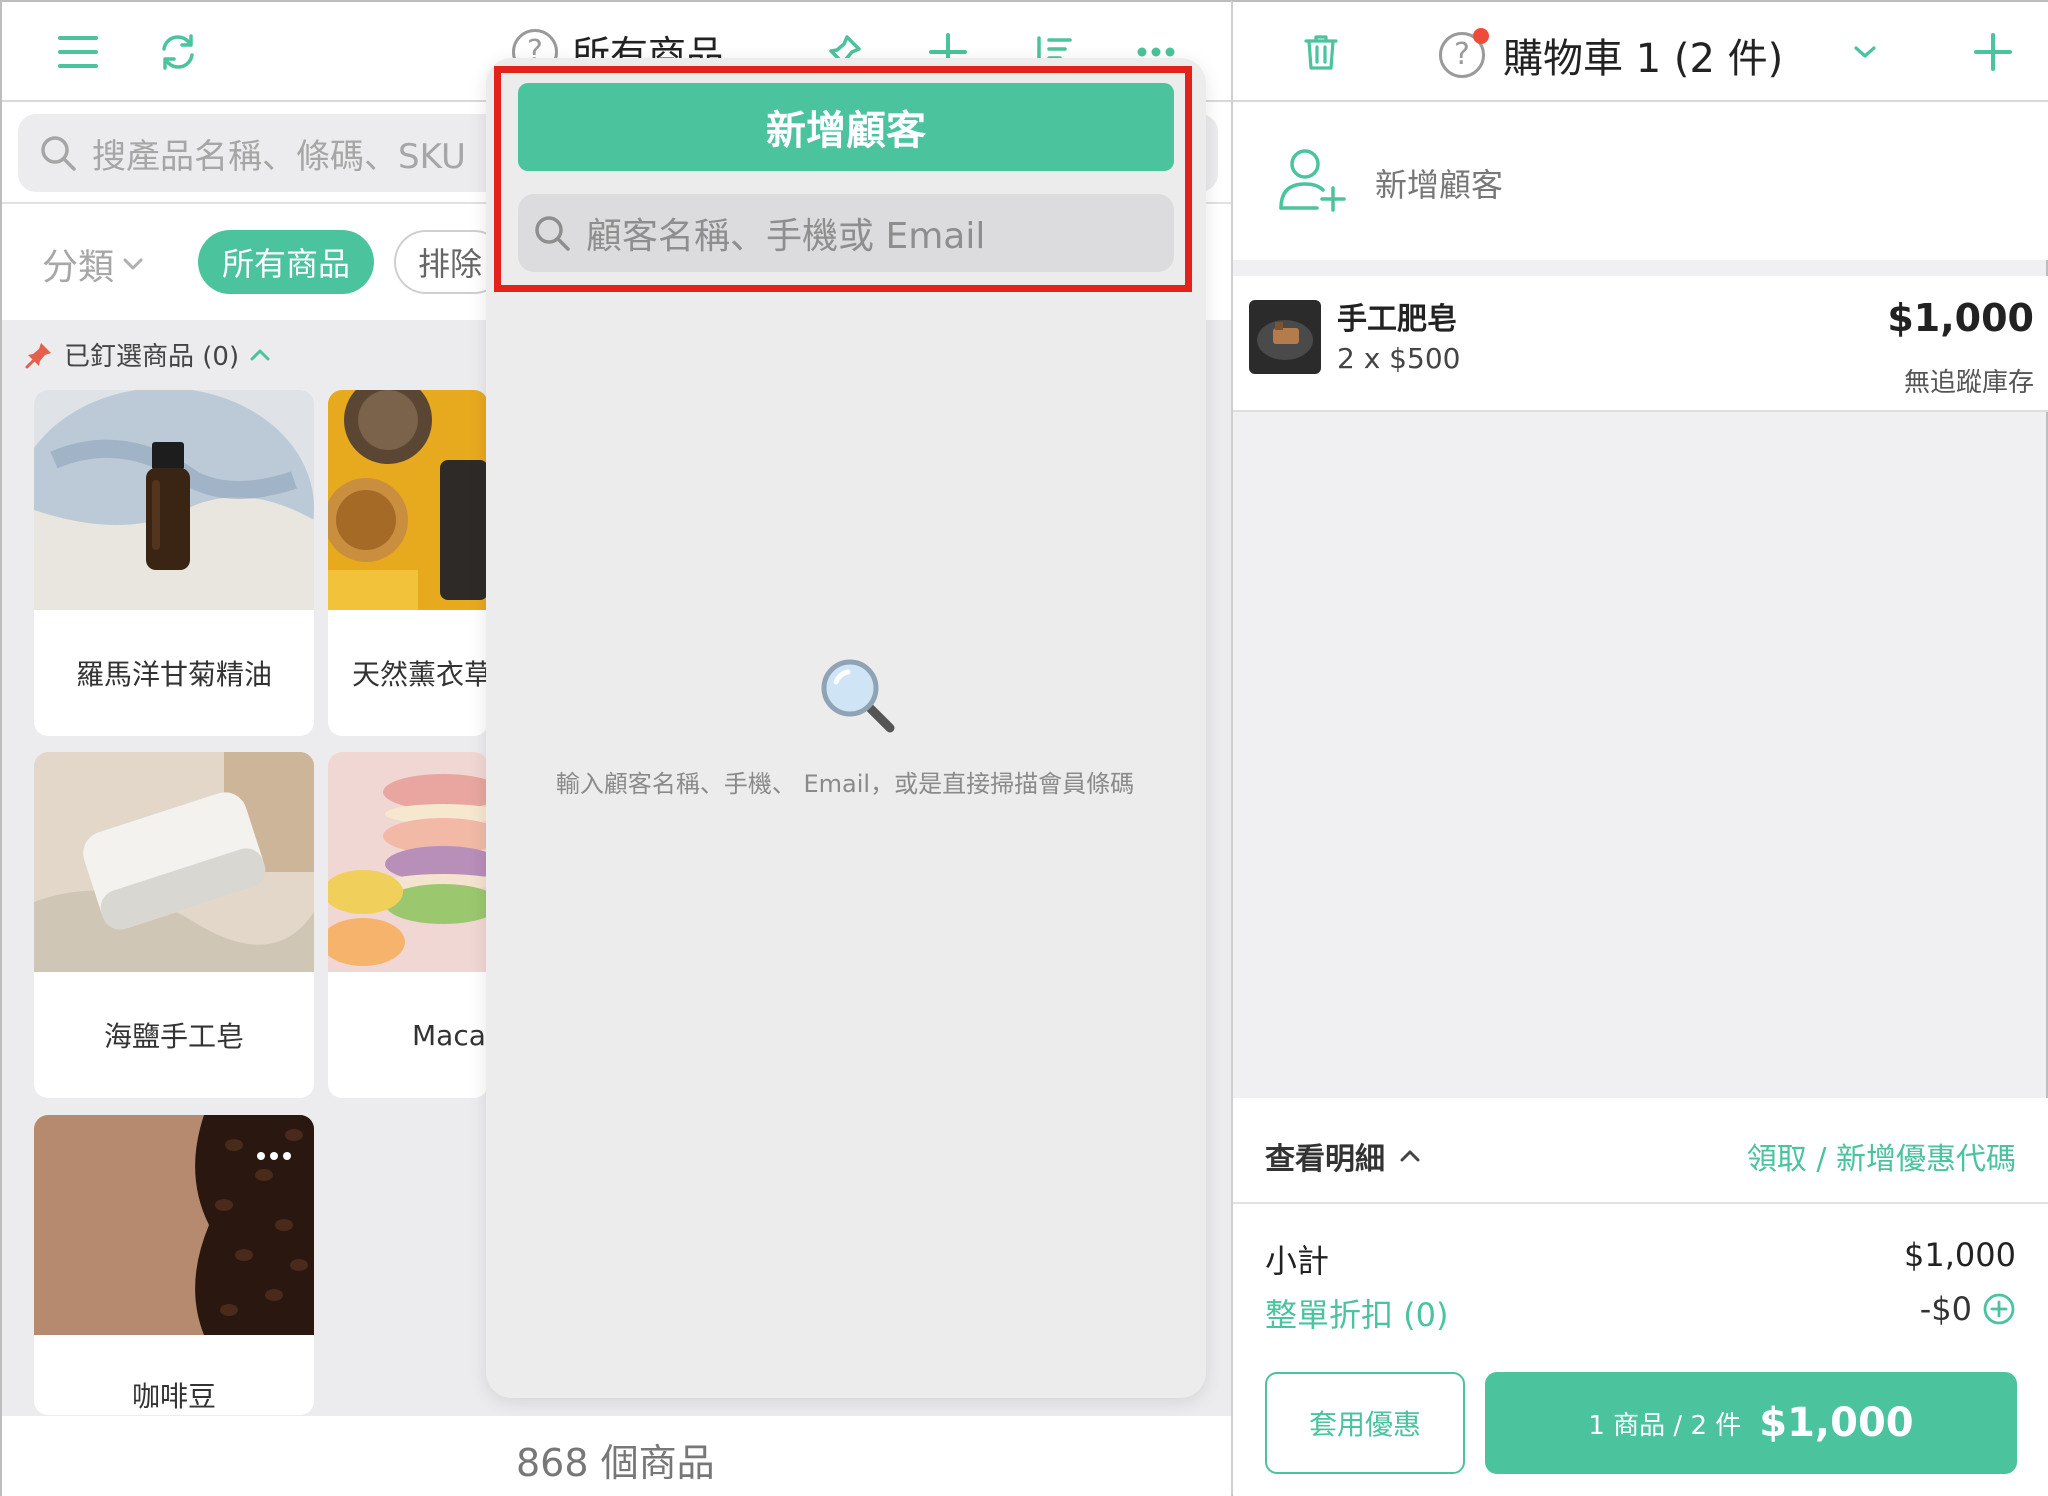  Describe the element at coordinates (1960, 318) in the screenshot. I see `item-price: $1,000` at that location.